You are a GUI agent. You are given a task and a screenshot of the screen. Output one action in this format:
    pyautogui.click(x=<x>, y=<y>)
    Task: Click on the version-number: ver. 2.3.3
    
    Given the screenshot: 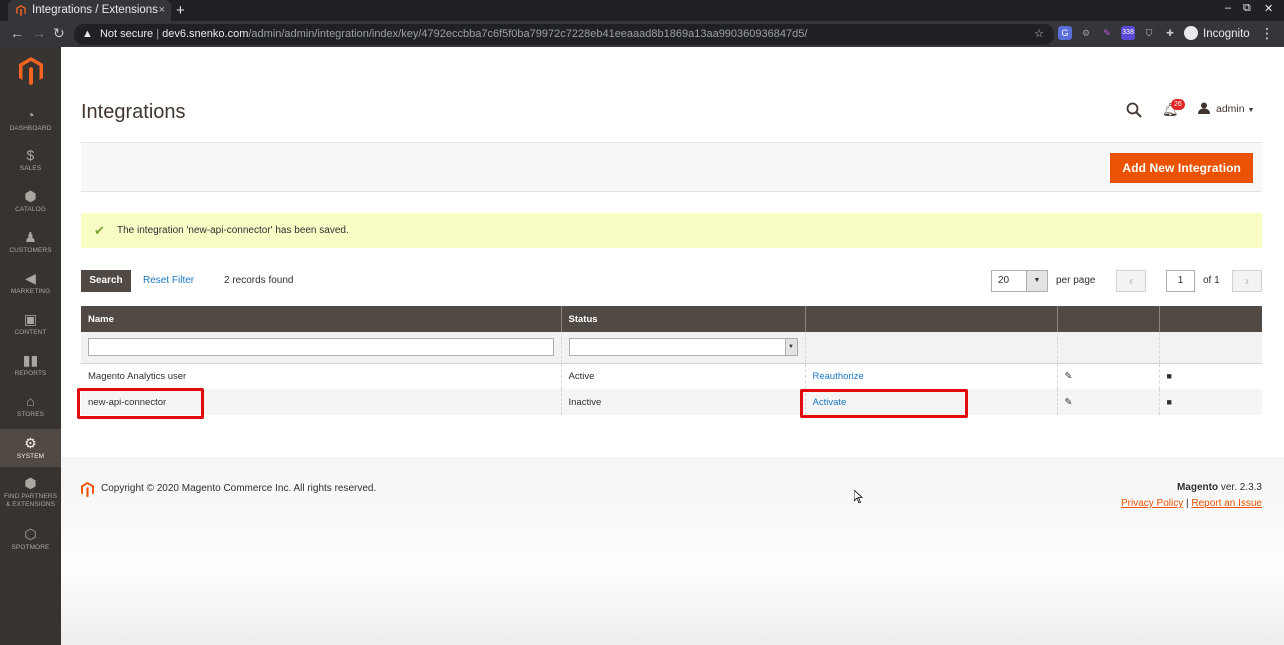 What is the action you would take?
    pyautogui.click(x=1240, y=487)
    